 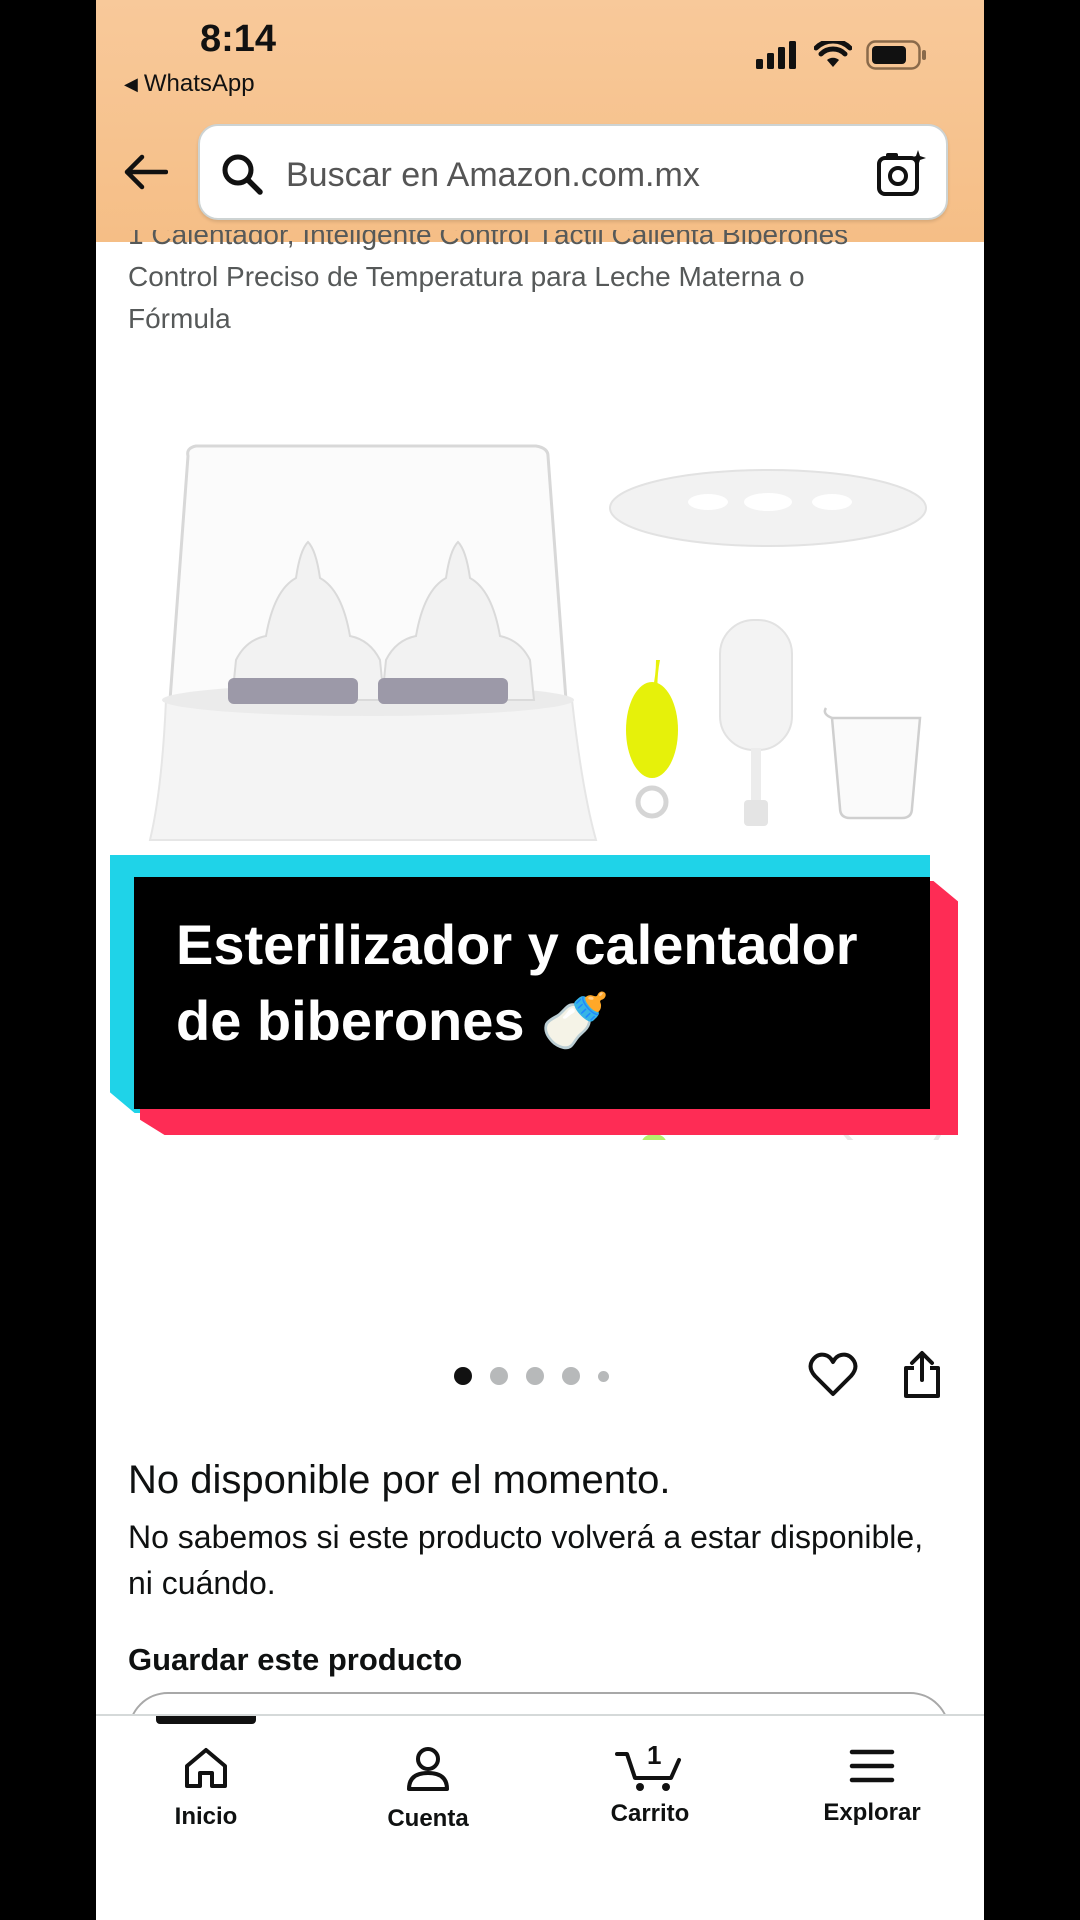 I want to click on cart-icon-wrapper: 1, so click(x=650, y=1766).